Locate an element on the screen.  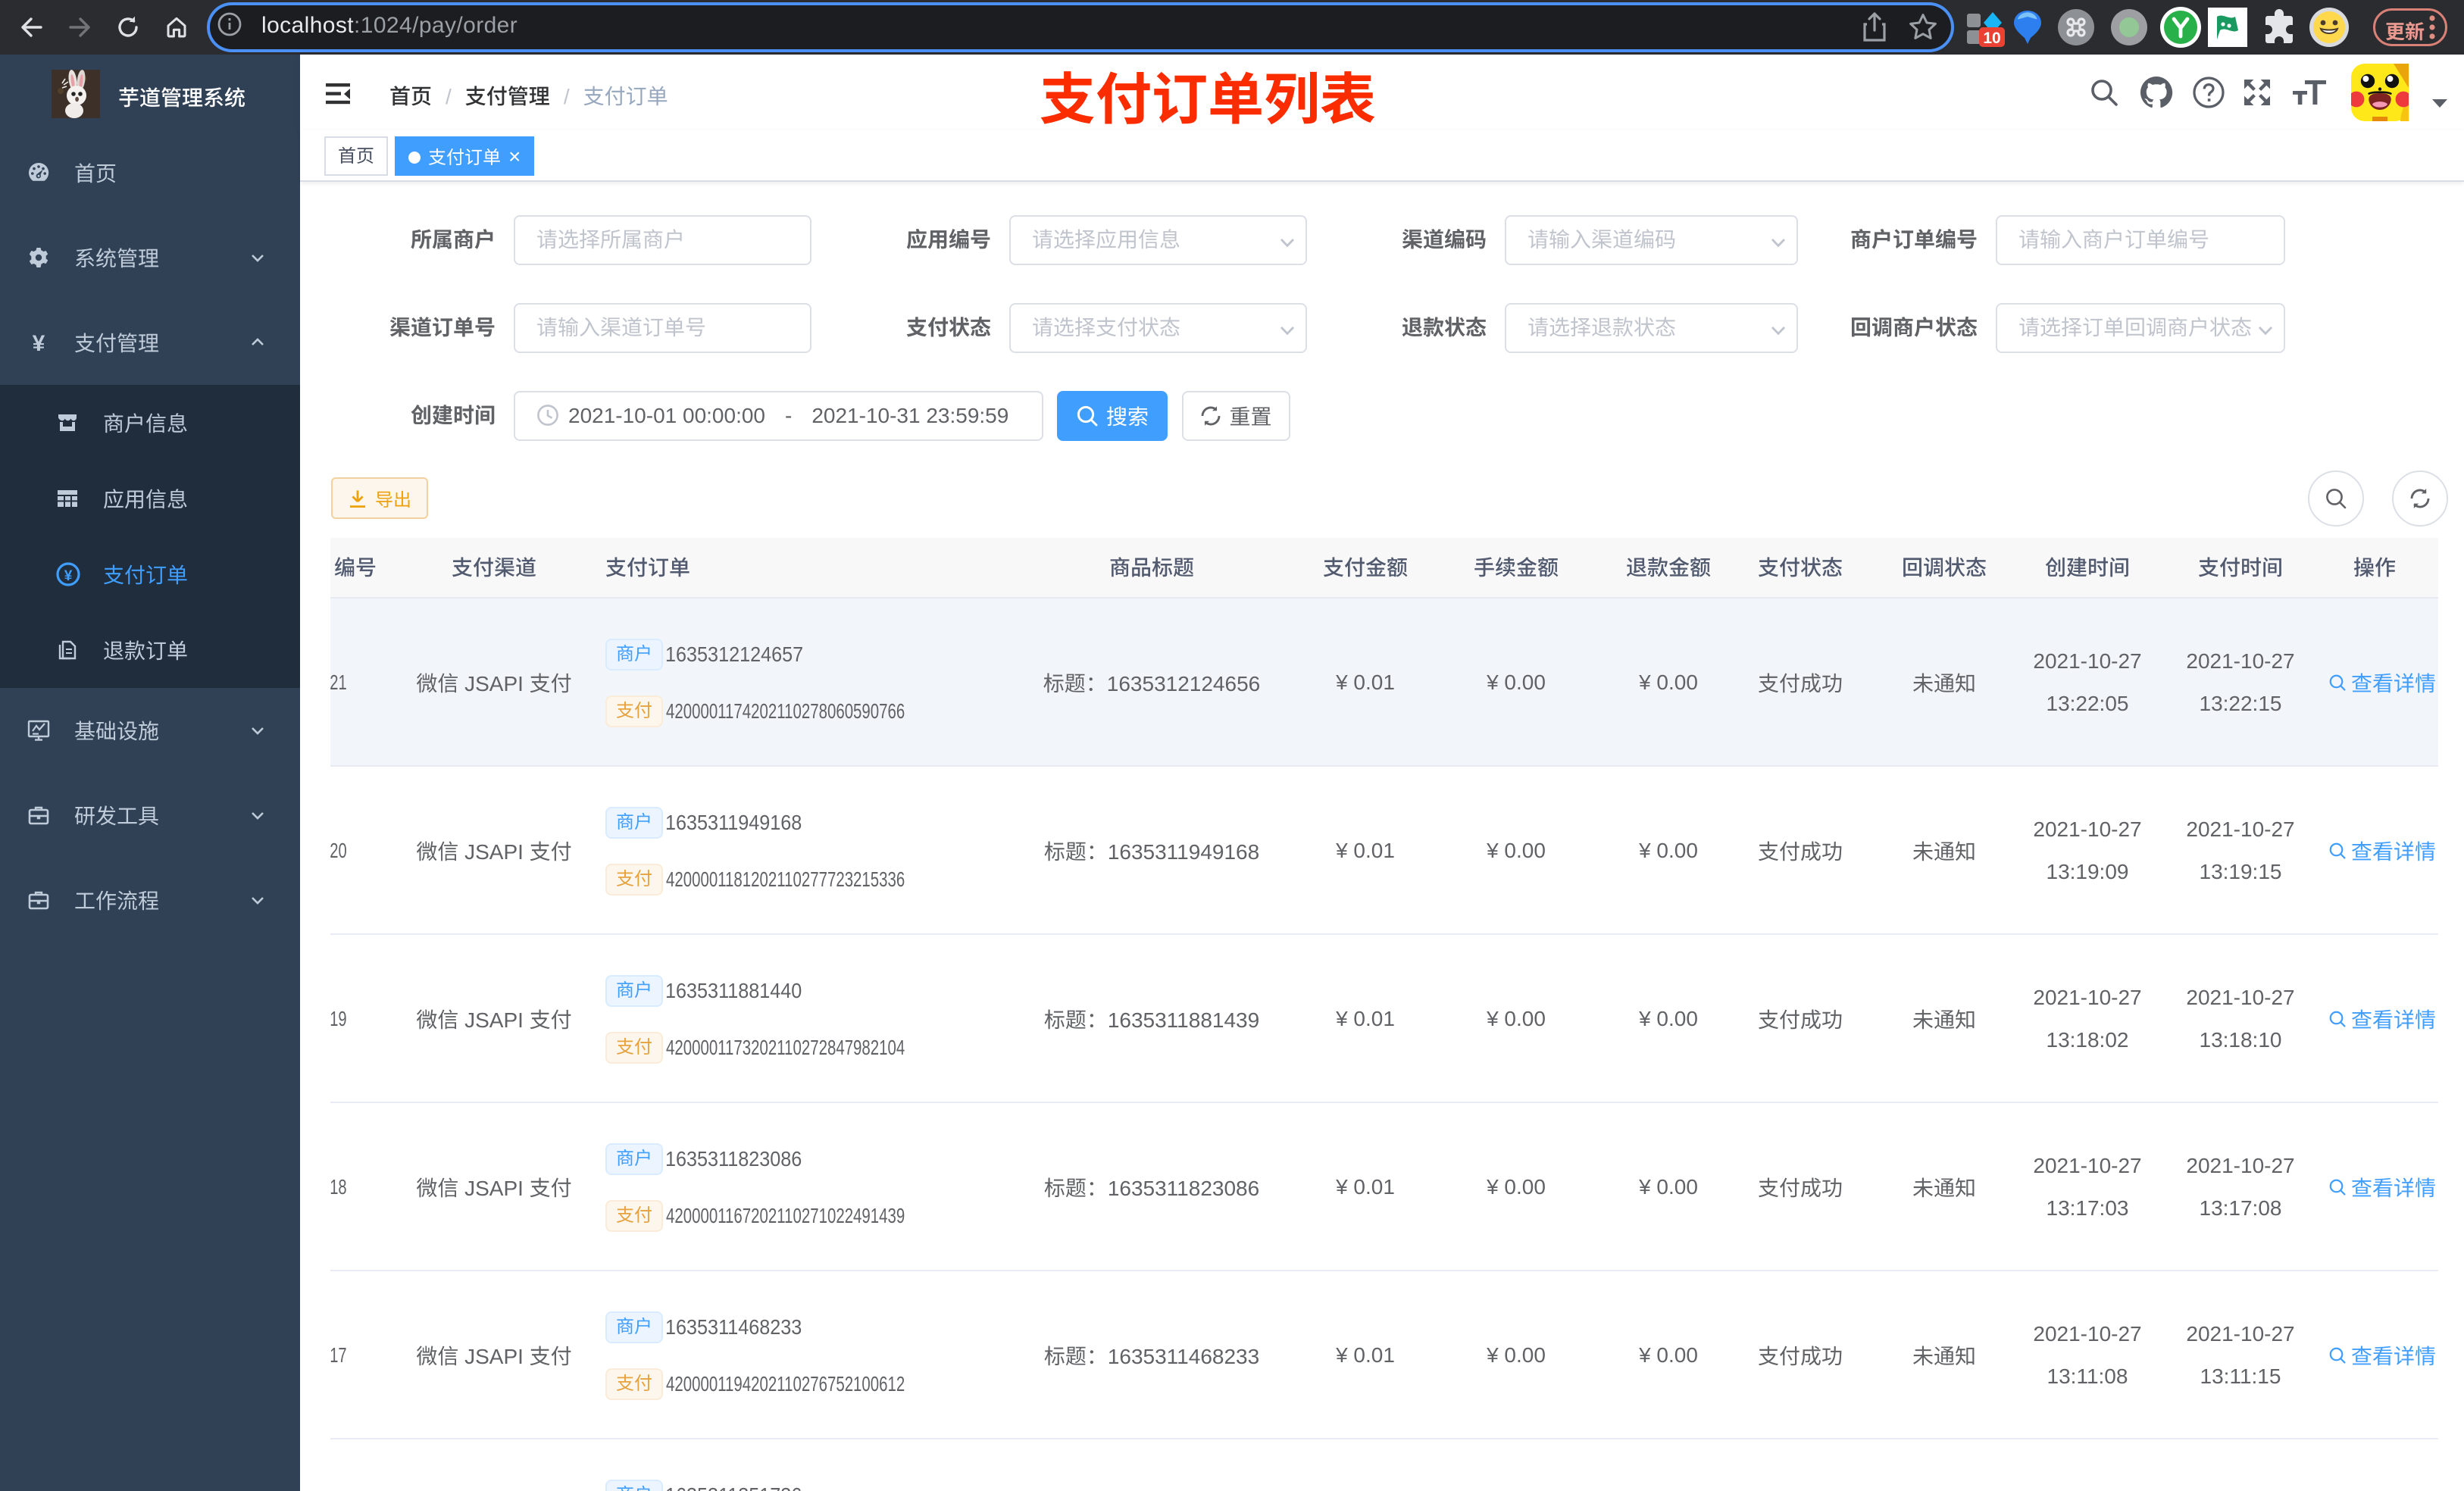
svg-text: 10 is located at coordinates (1991, 38).